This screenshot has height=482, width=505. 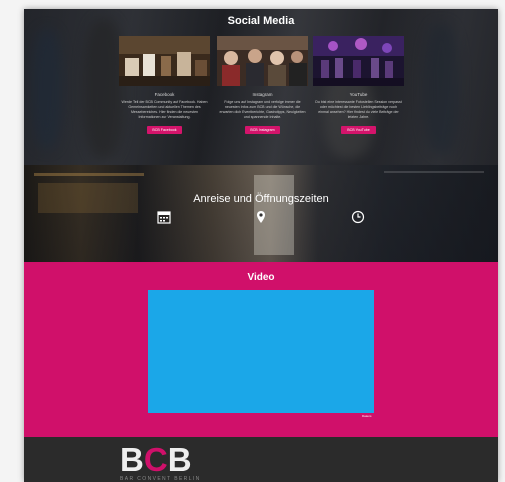 What do you see at coordinates (358, 130) in the screenshot?
I see `youtube-button: BCB YouTube` at bounding box center [358, 130].